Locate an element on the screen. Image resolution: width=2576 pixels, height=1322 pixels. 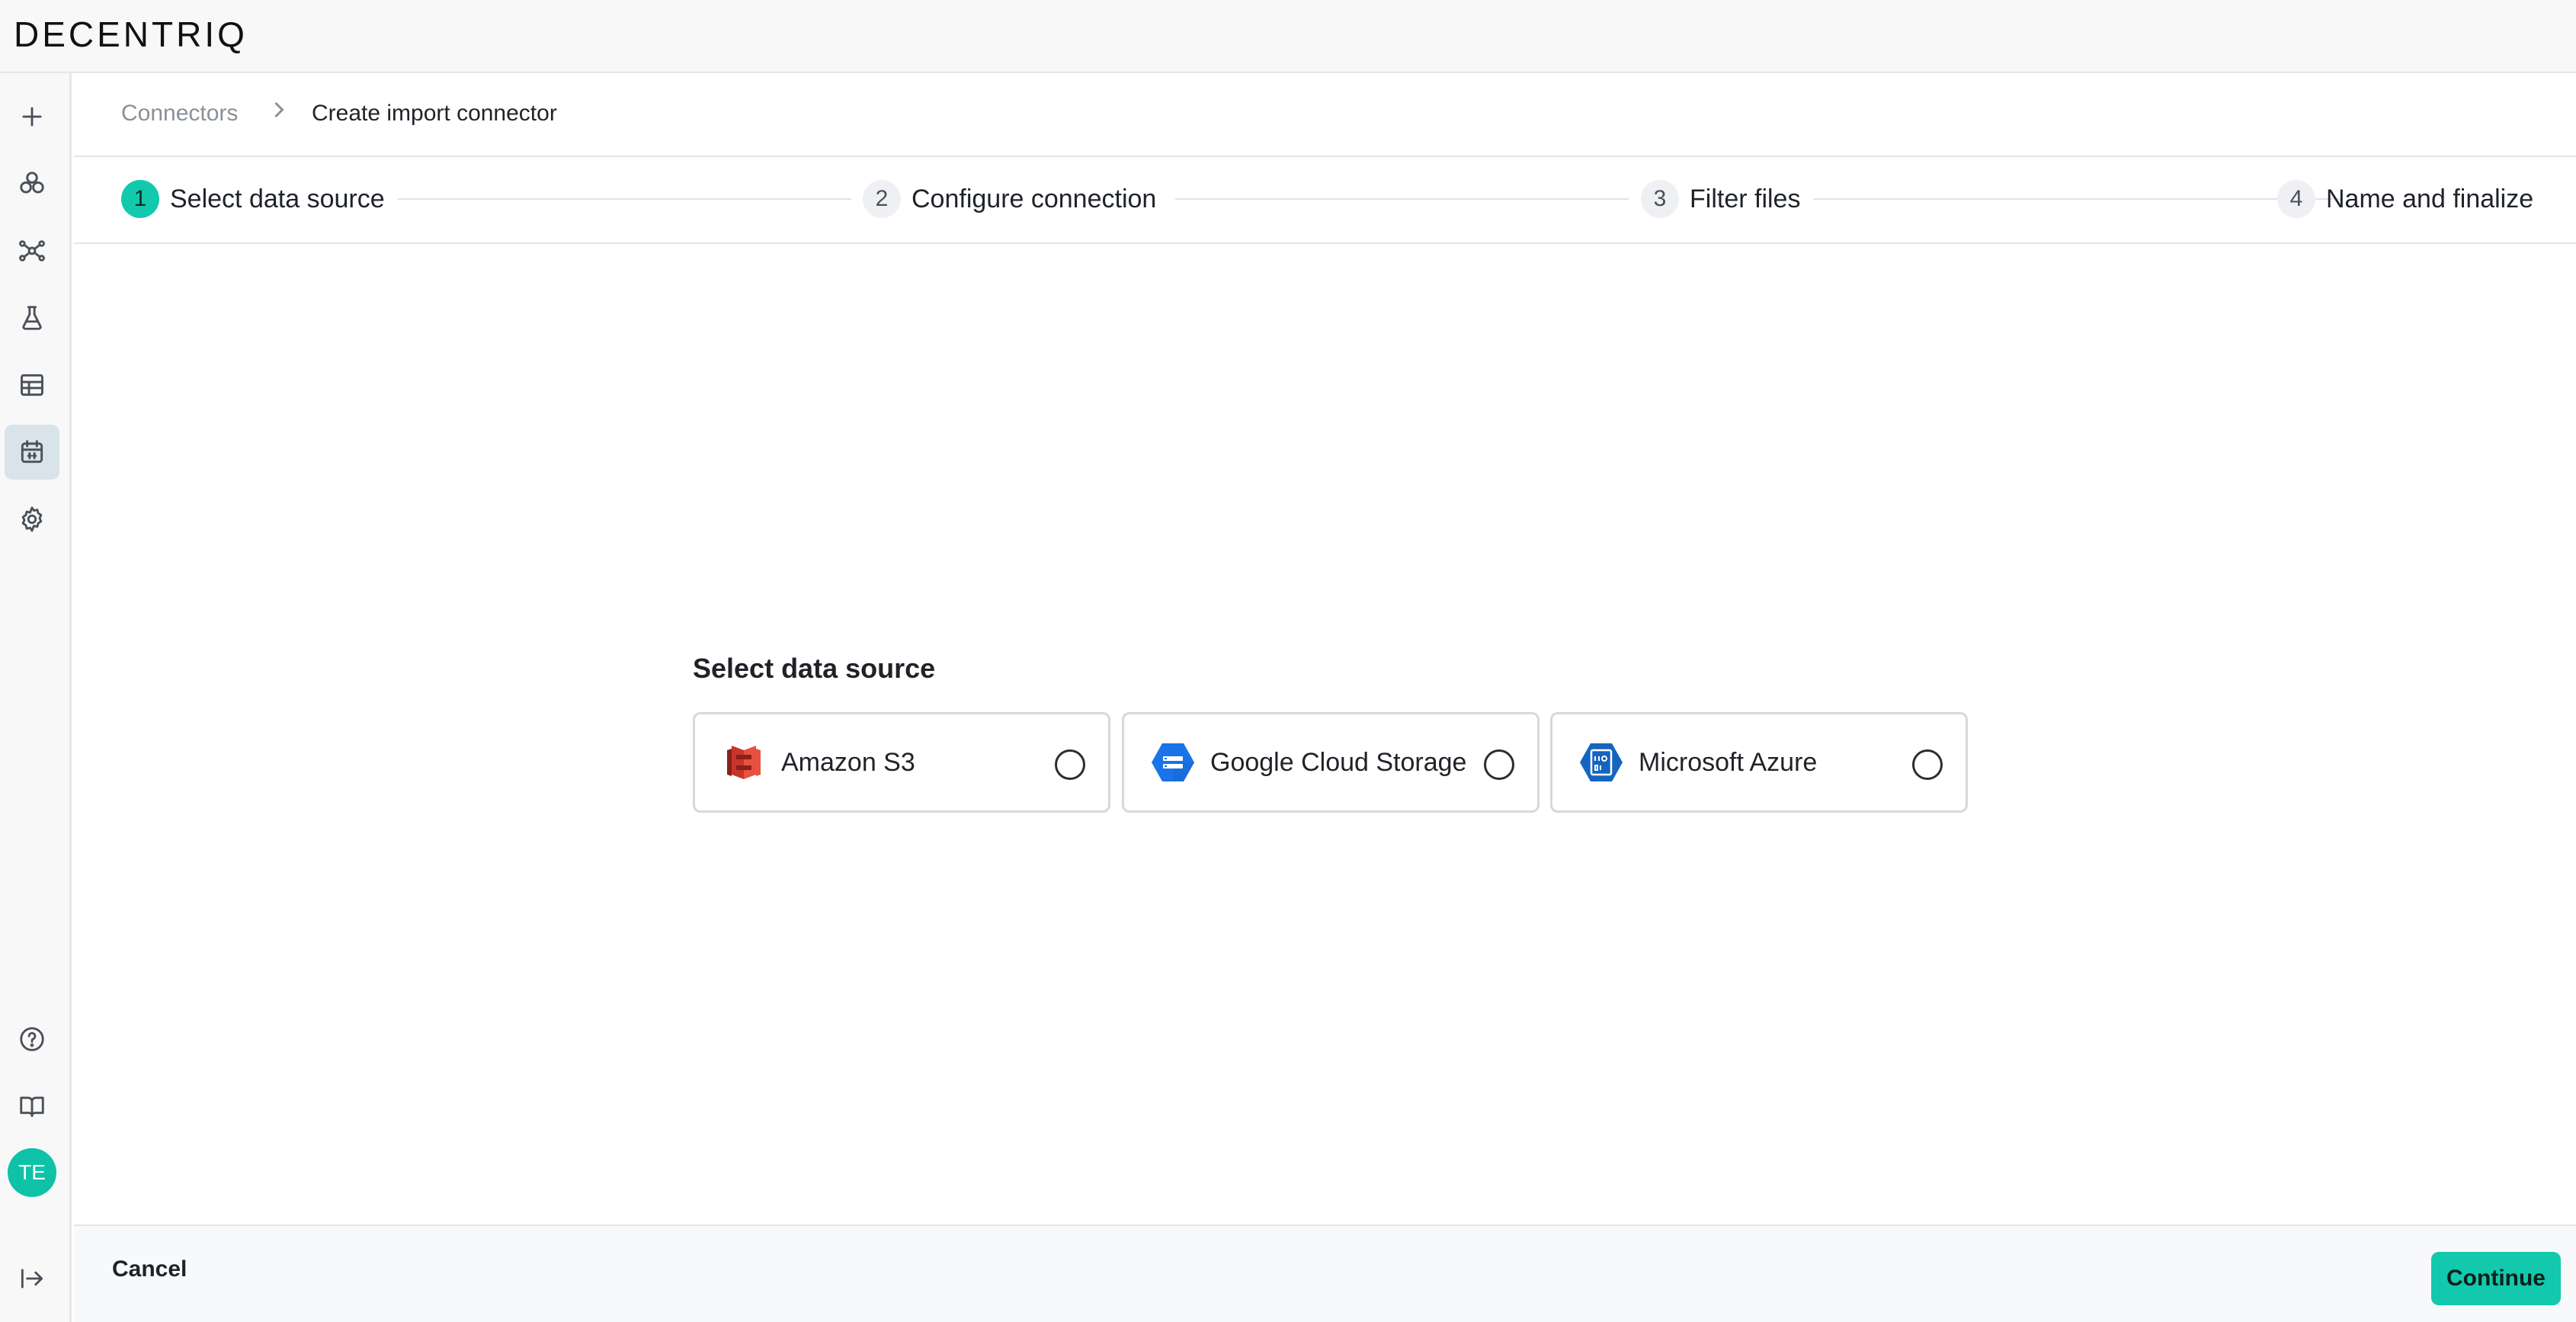
step-number: 1 is located at coordinates (140, 199).